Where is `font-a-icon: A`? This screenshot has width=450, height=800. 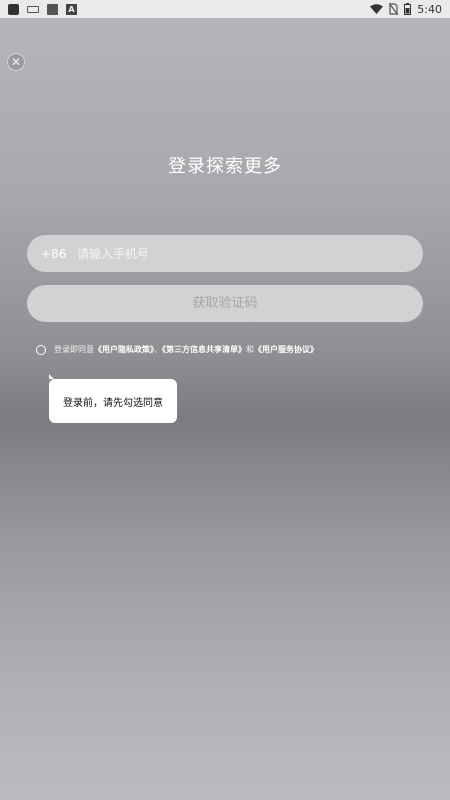
font-a-icon: A is located at coordinates (71, 9).